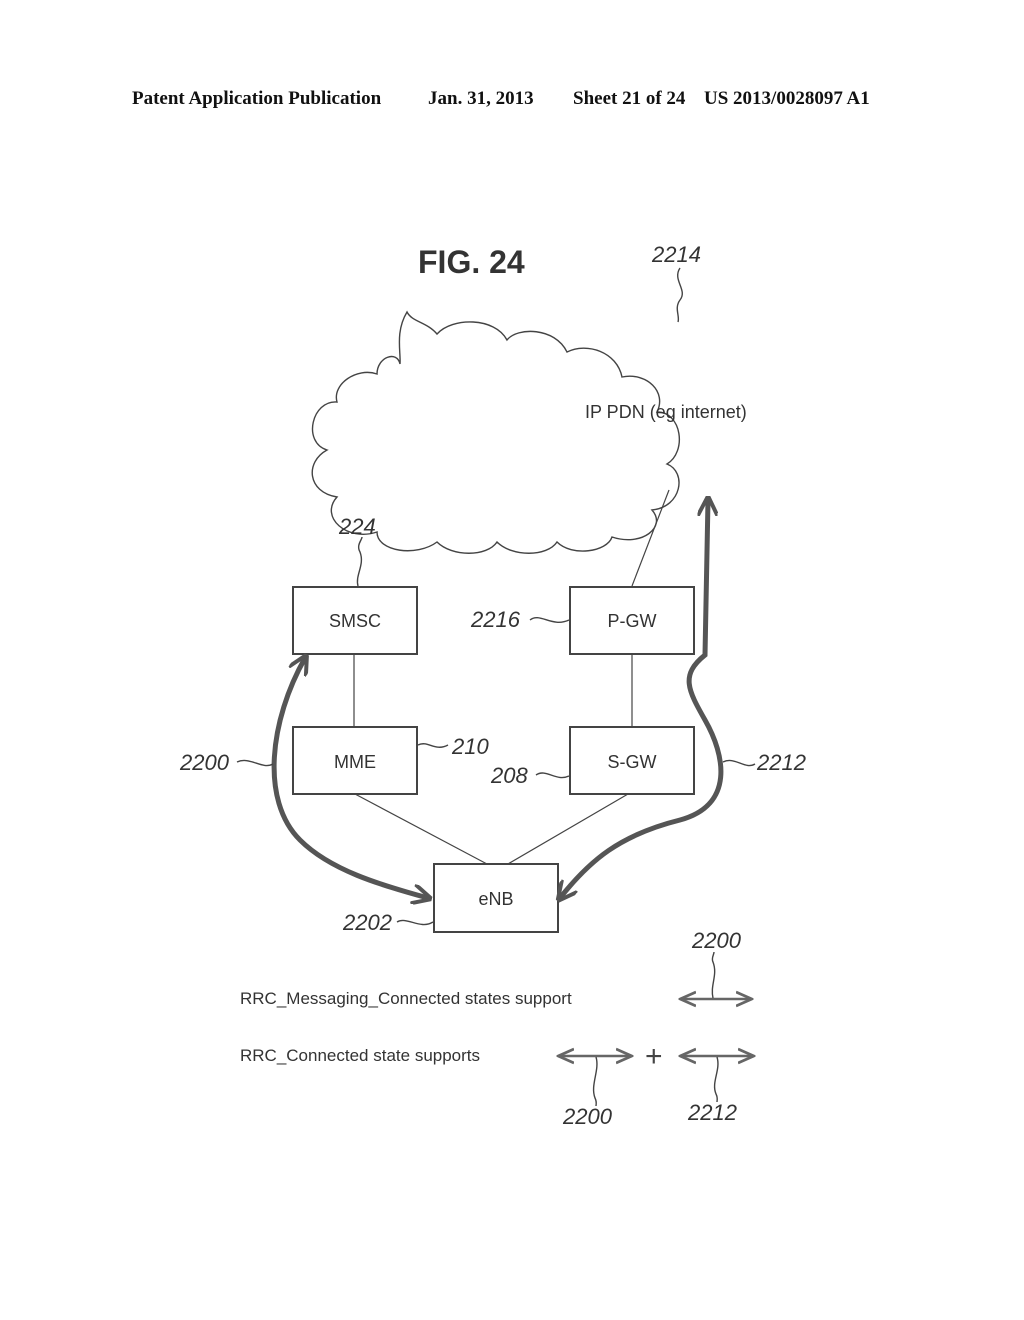  What do you see at coordinates (204, 762) in the screenshot?
I see `ref-2200: 2200` at bounding box center [204, 762].